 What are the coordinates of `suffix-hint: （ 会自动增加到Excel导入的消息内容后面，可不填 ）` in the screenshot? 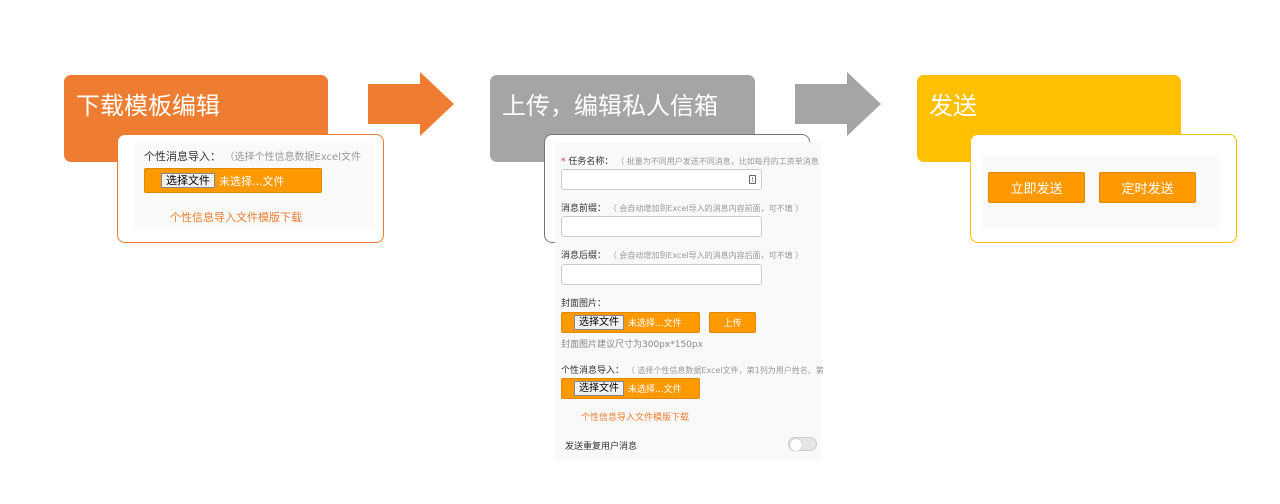 It's located at (706, 255).